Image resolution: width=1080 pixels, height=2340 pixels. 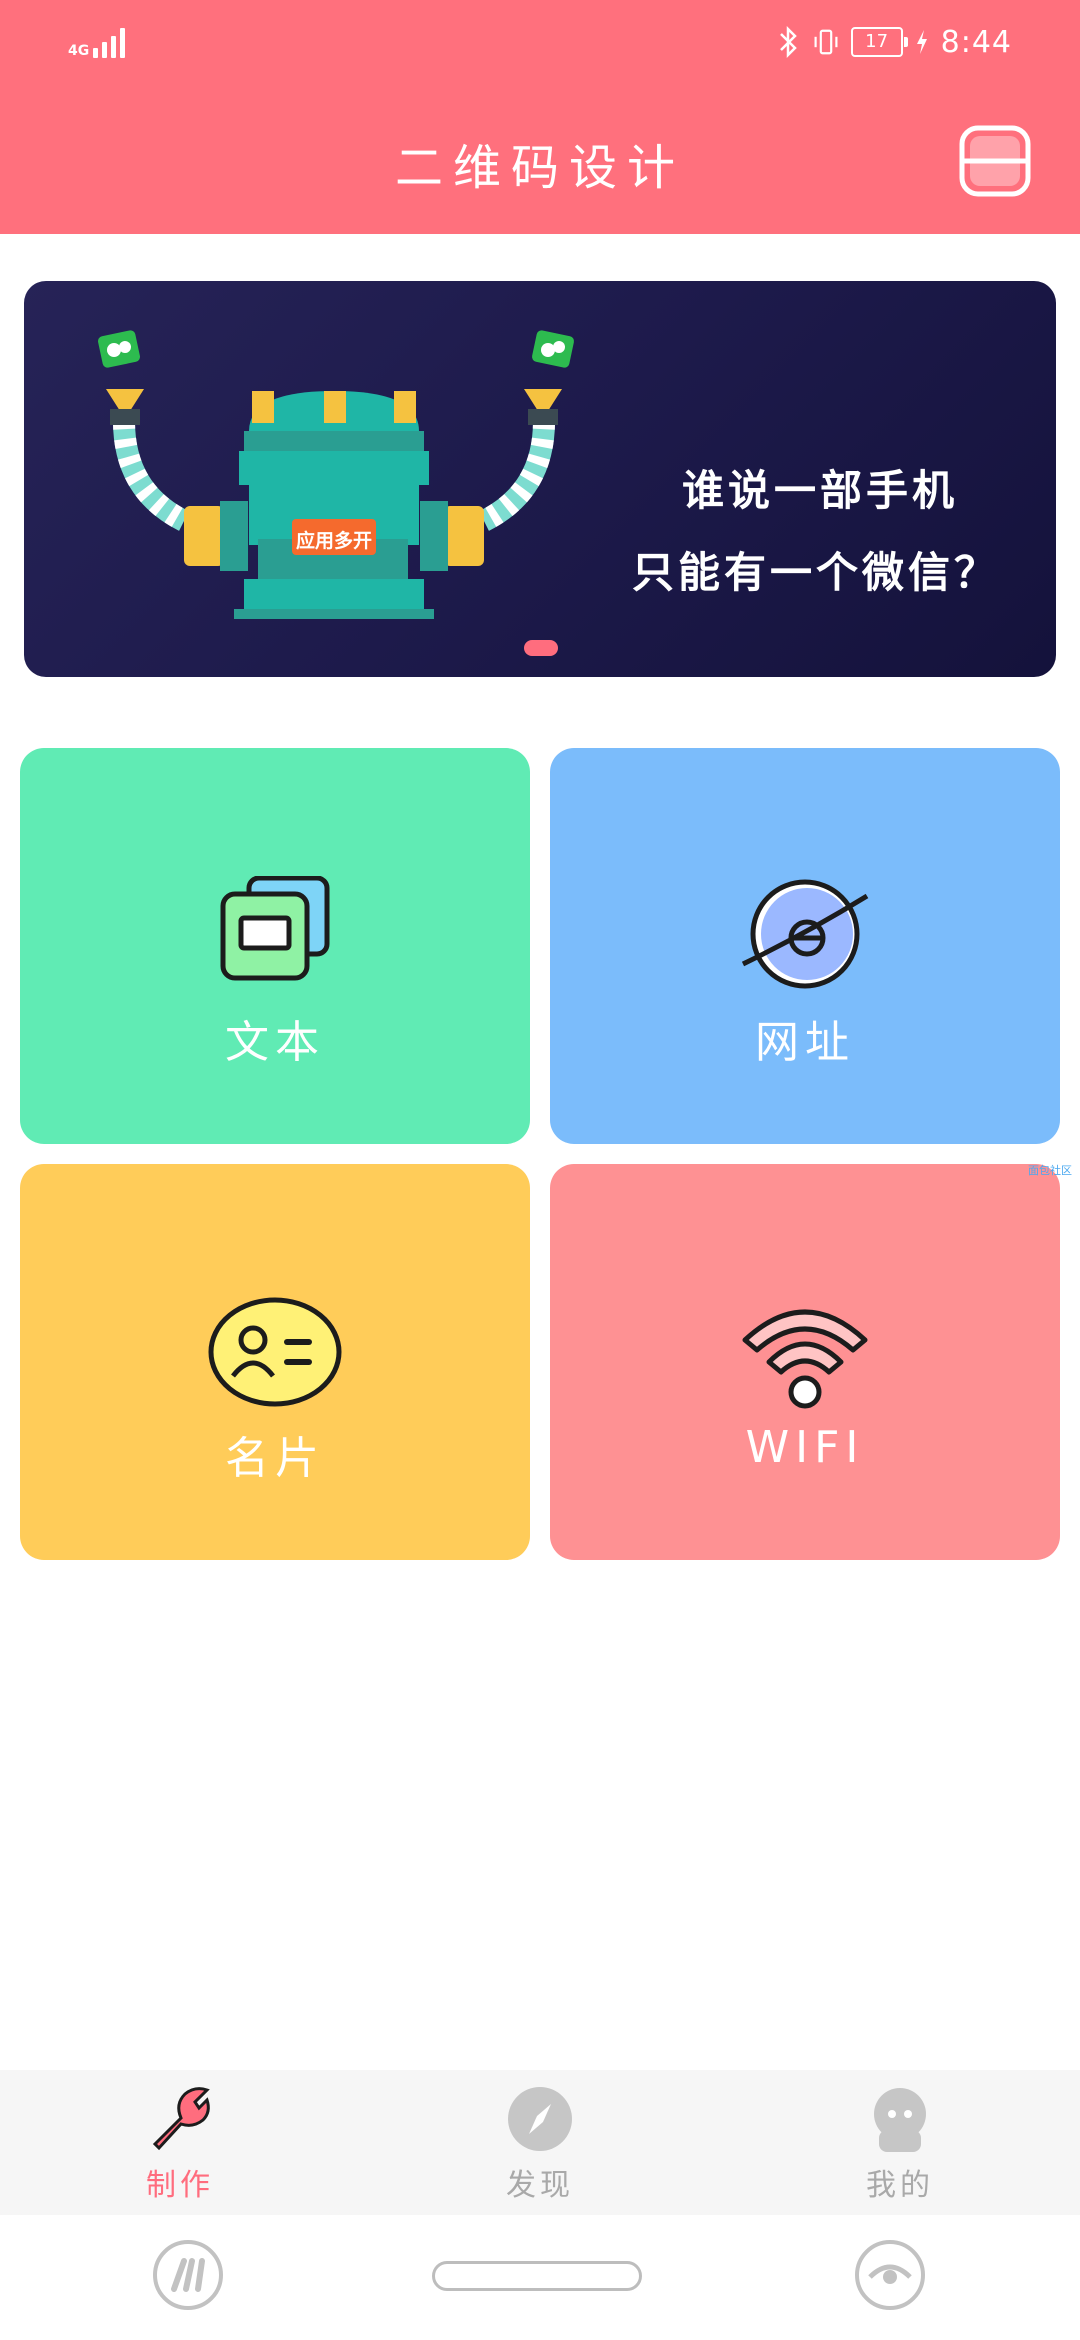 What do you see at coordinates (805, 1447) in the screenshot?
I see `wifi-tile-label: WIFI` at bounding box center [805, 1447].